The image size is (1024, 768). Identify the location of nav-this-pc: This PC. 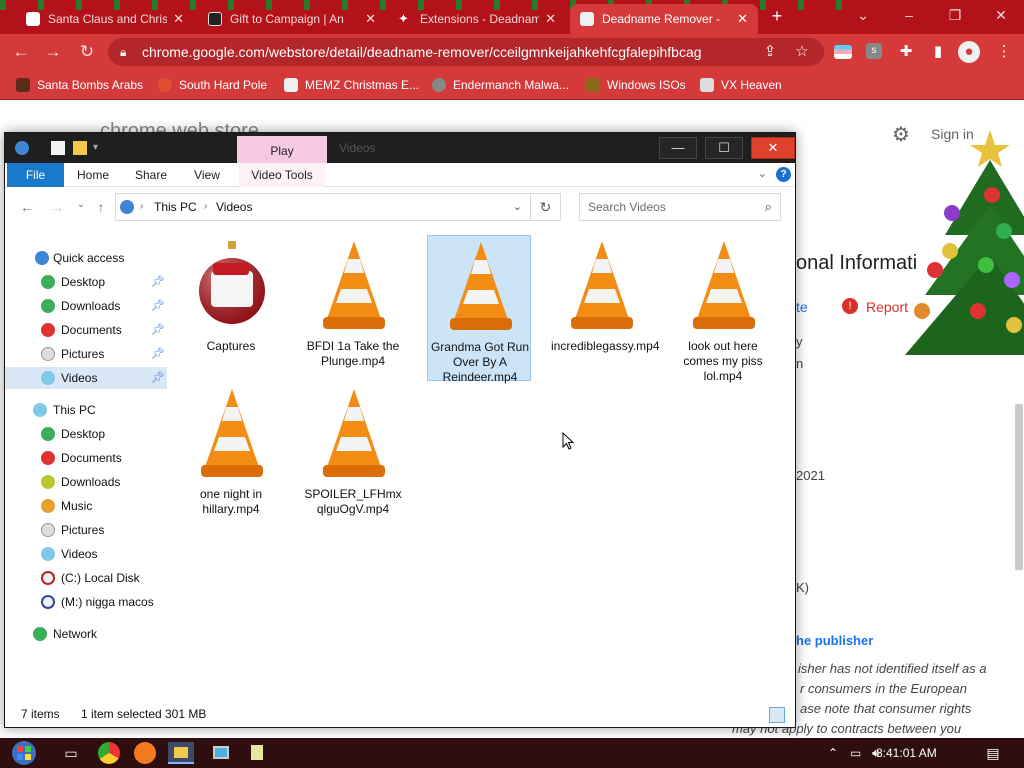
(86, 410).